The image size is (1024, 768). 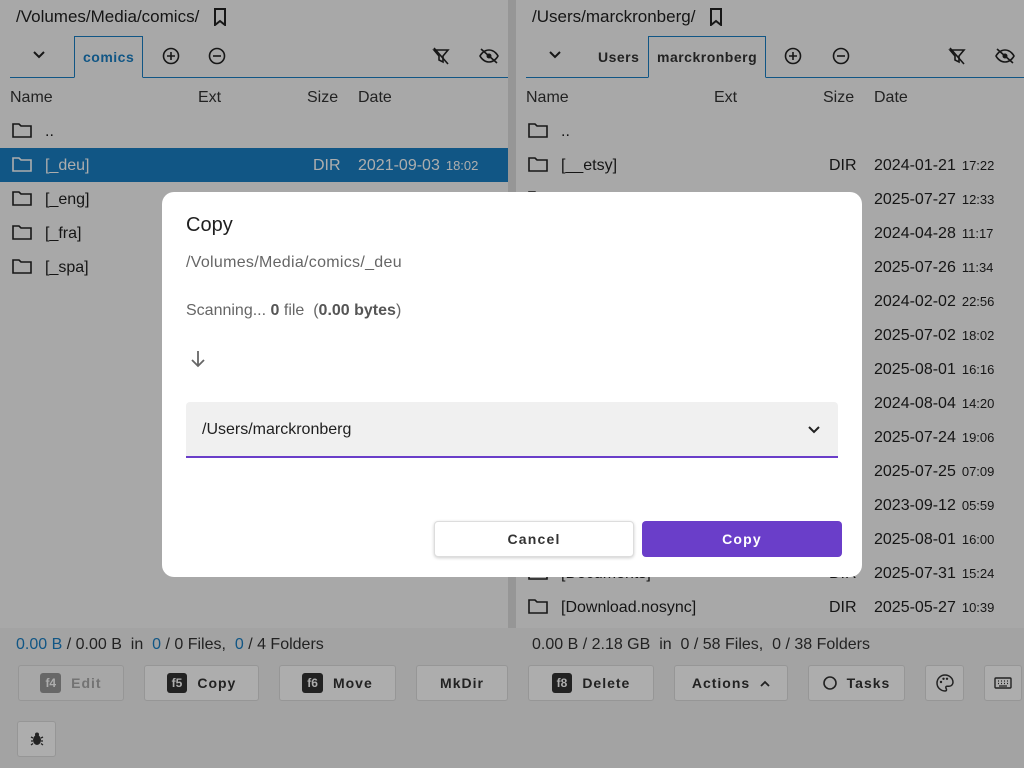 What do you see at coordinates (277, 429) in the screenshot?
I see `destination-value: /Users/marckronberg` at bounding box center [277, 429].